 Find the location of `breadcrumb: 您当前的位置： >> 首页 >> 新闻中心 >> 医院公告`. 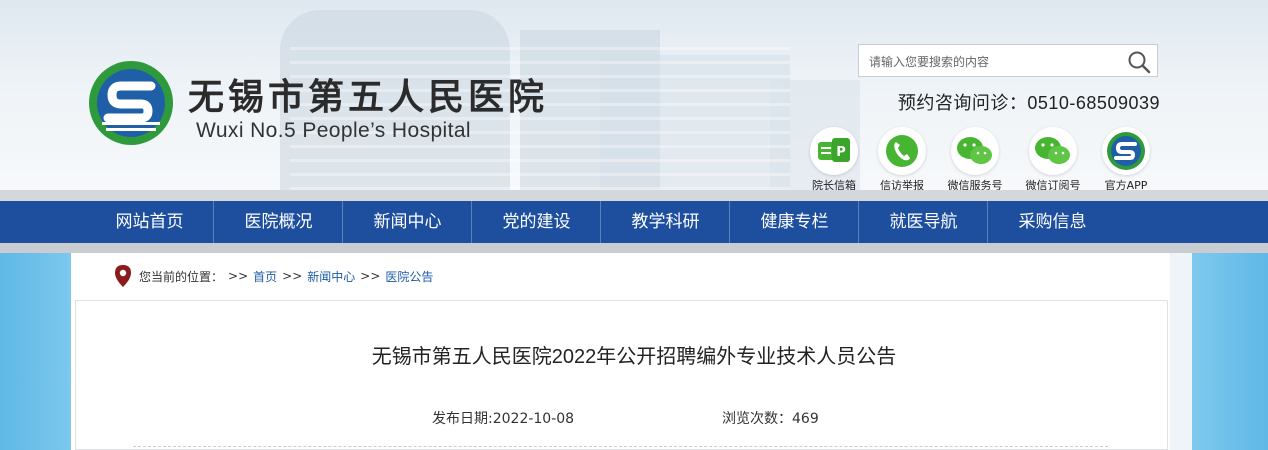

breadcrumb: 您当前的位置： >> 首页 >> 新闻中心 >> 医院公告 is located at coordinates (273, 276).